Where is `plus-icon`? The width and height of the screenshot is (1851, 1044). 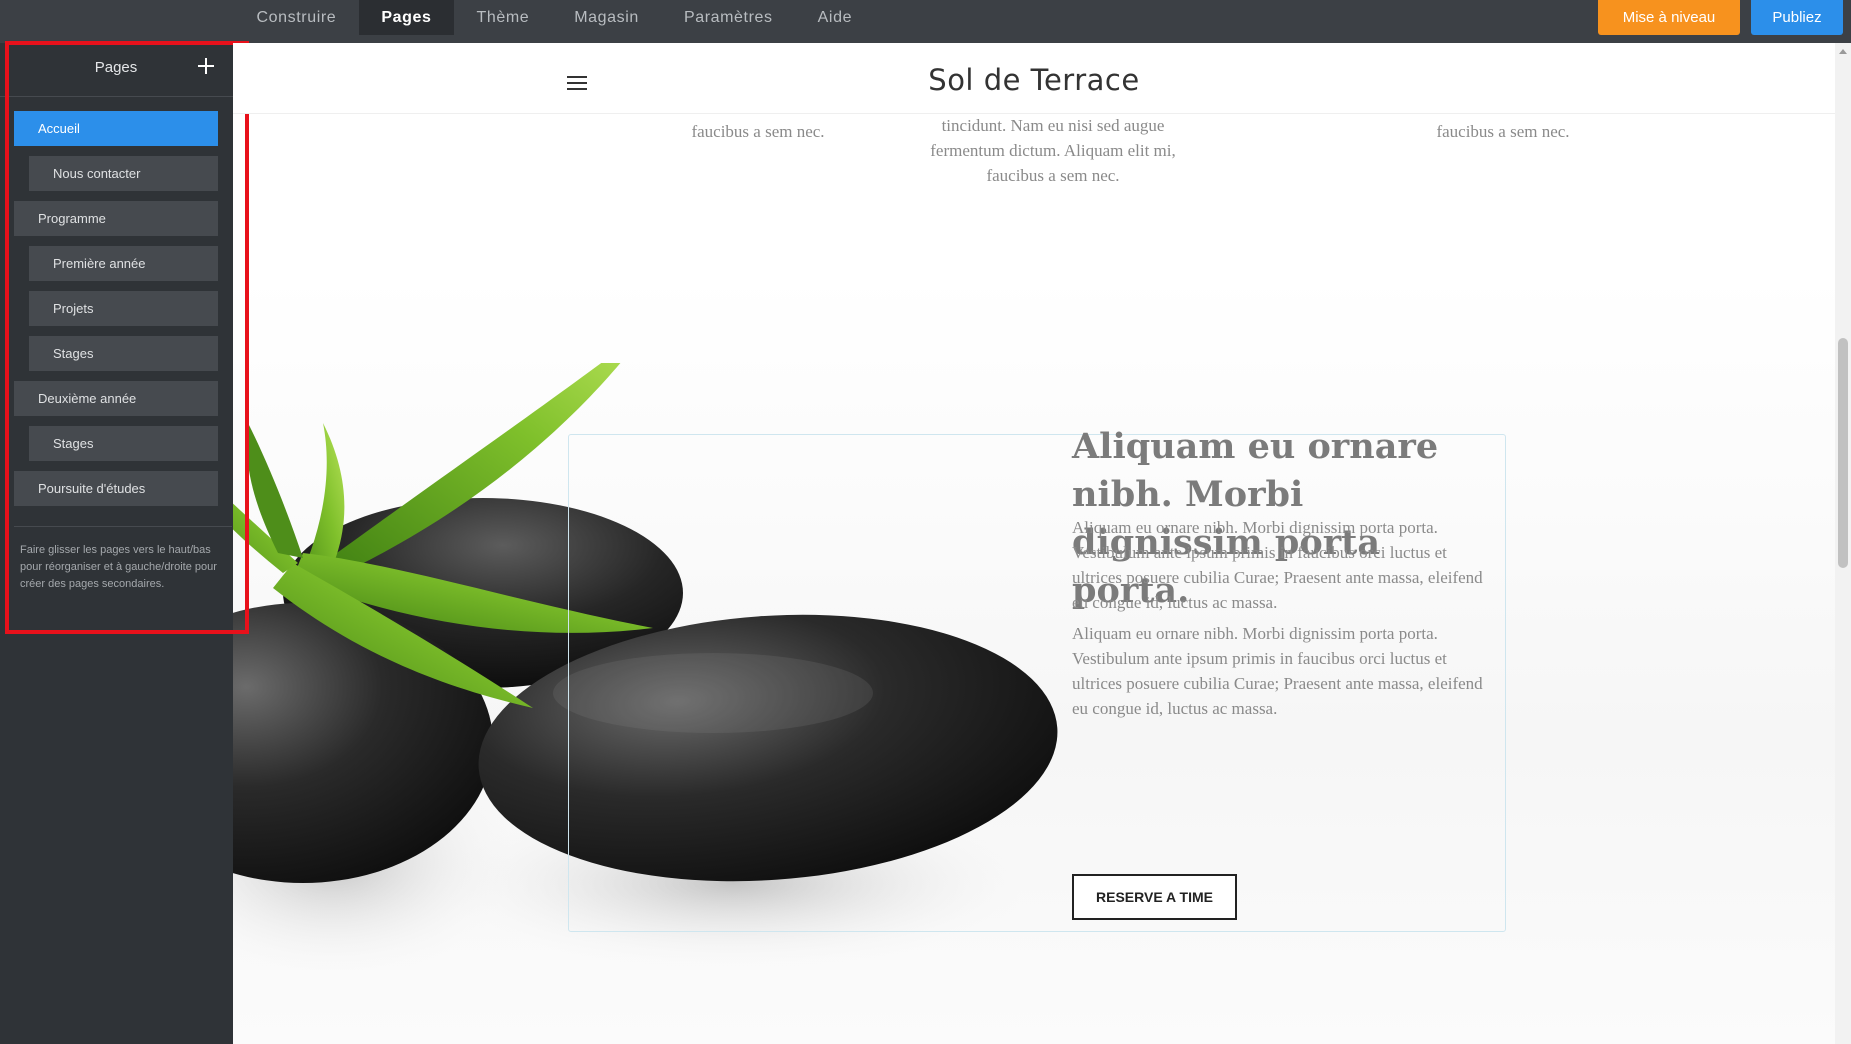
plus-icon is located at coordinates (206, 66).